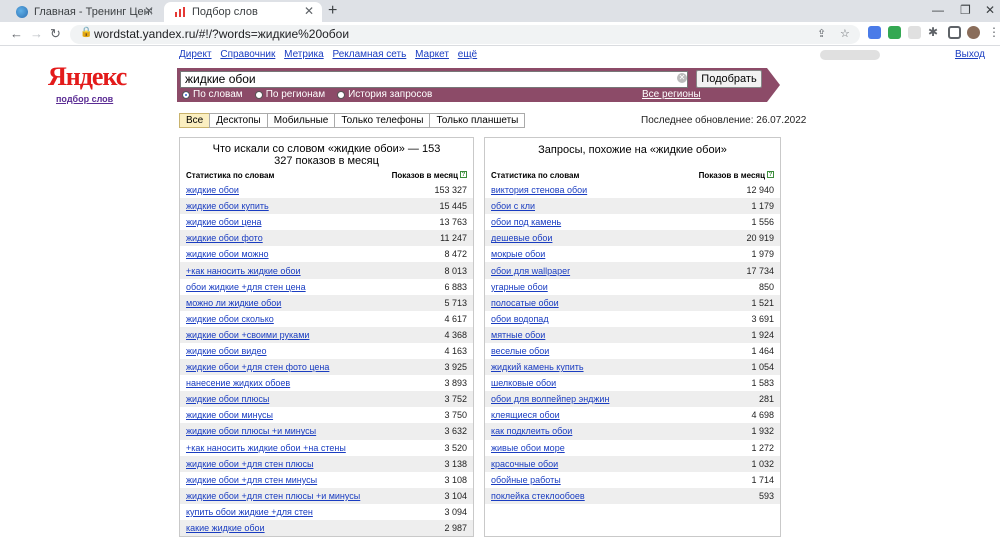 This screenshot has height=537, width=1000. I want to click on query-link: полосатые обои, so click(525, 303).